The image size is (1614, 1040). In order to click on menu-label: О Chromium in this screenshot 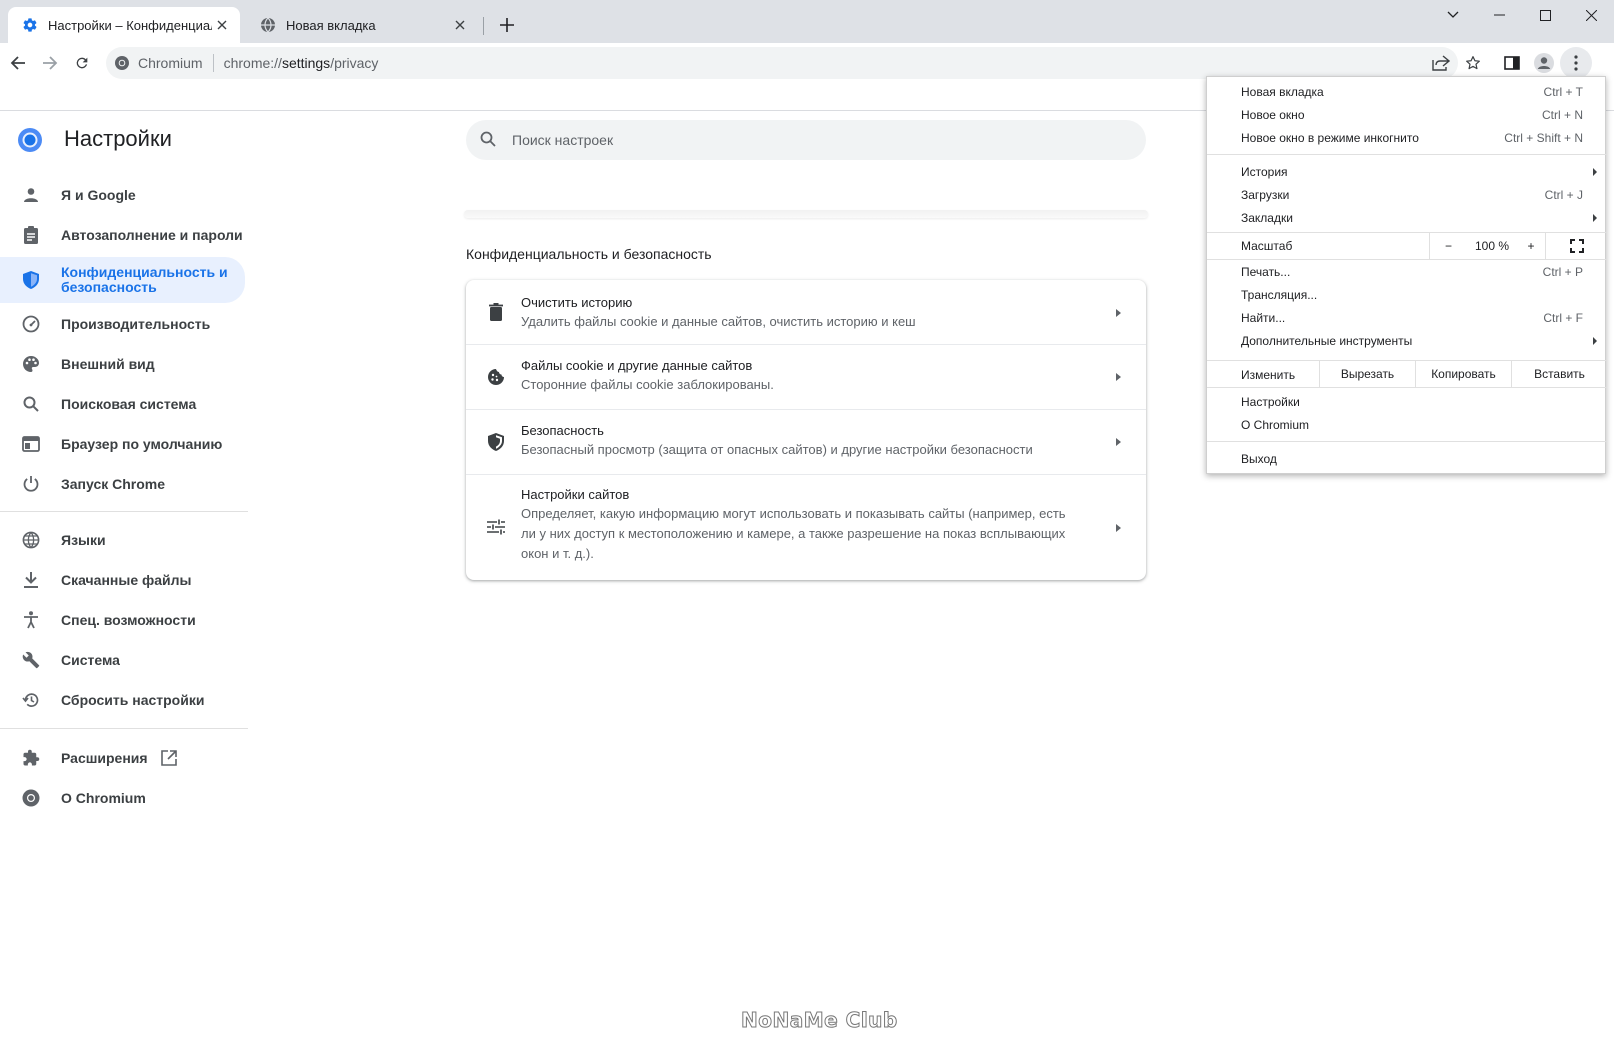, I will do `click(1275, 425)`.